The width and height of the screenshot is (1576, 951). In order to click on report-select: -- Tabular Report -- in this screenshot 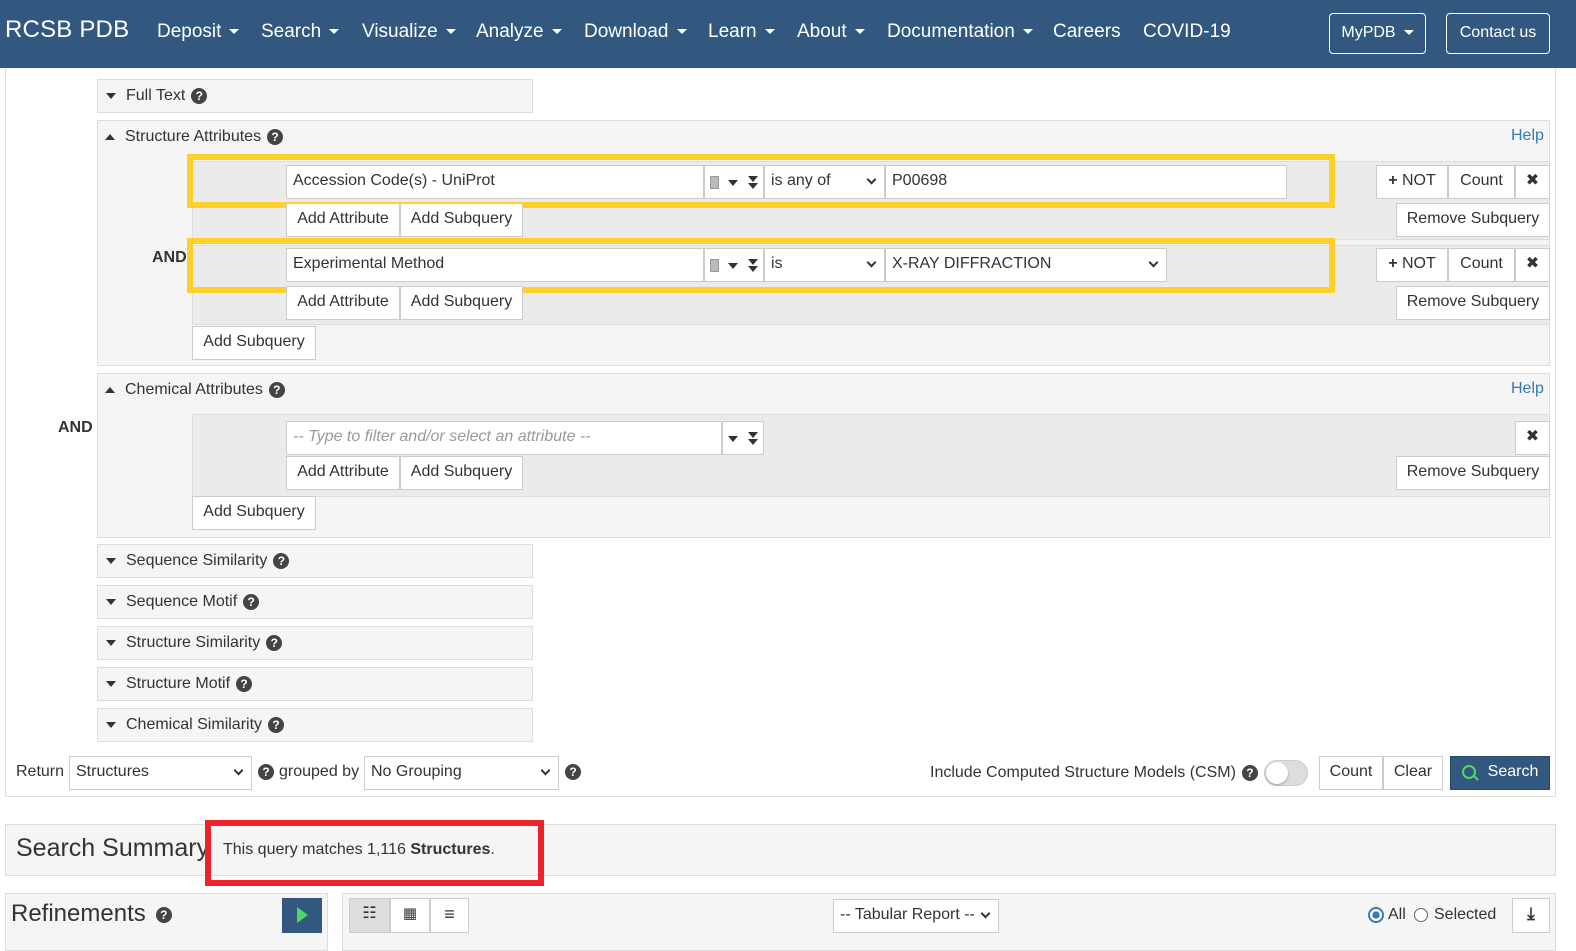, I will do `click(916, 916)`.